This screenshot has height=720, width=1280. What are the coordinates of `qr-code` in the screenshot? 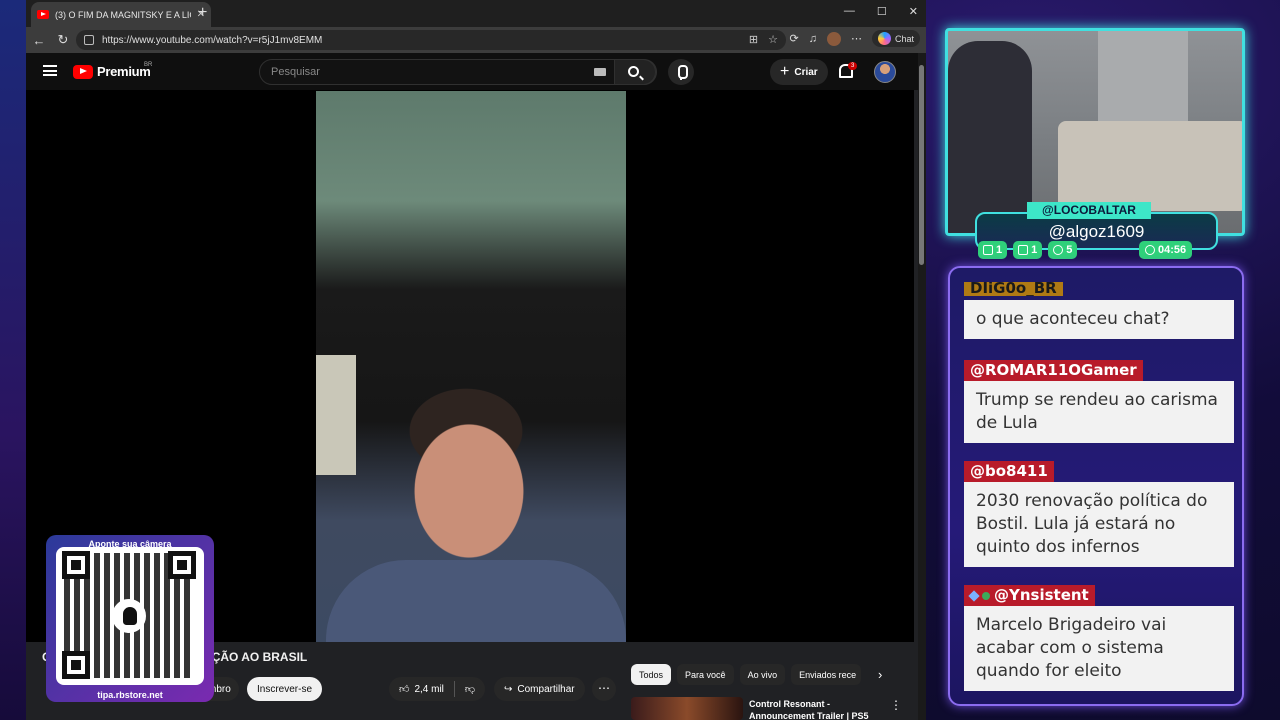 It's located at (130, 616).